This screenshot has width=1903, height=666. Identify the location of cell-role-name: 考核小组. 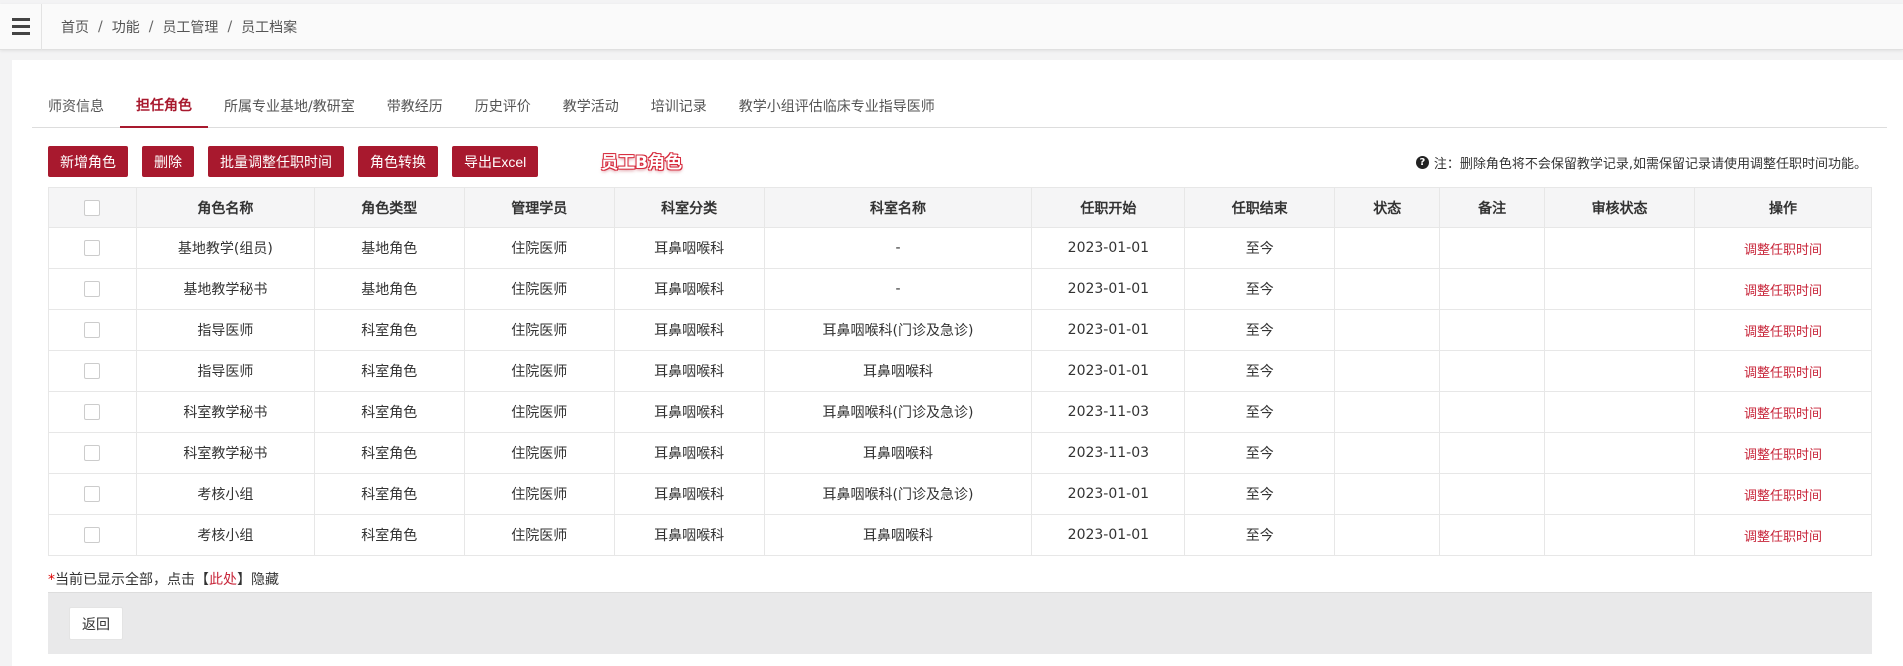
(225, 535).